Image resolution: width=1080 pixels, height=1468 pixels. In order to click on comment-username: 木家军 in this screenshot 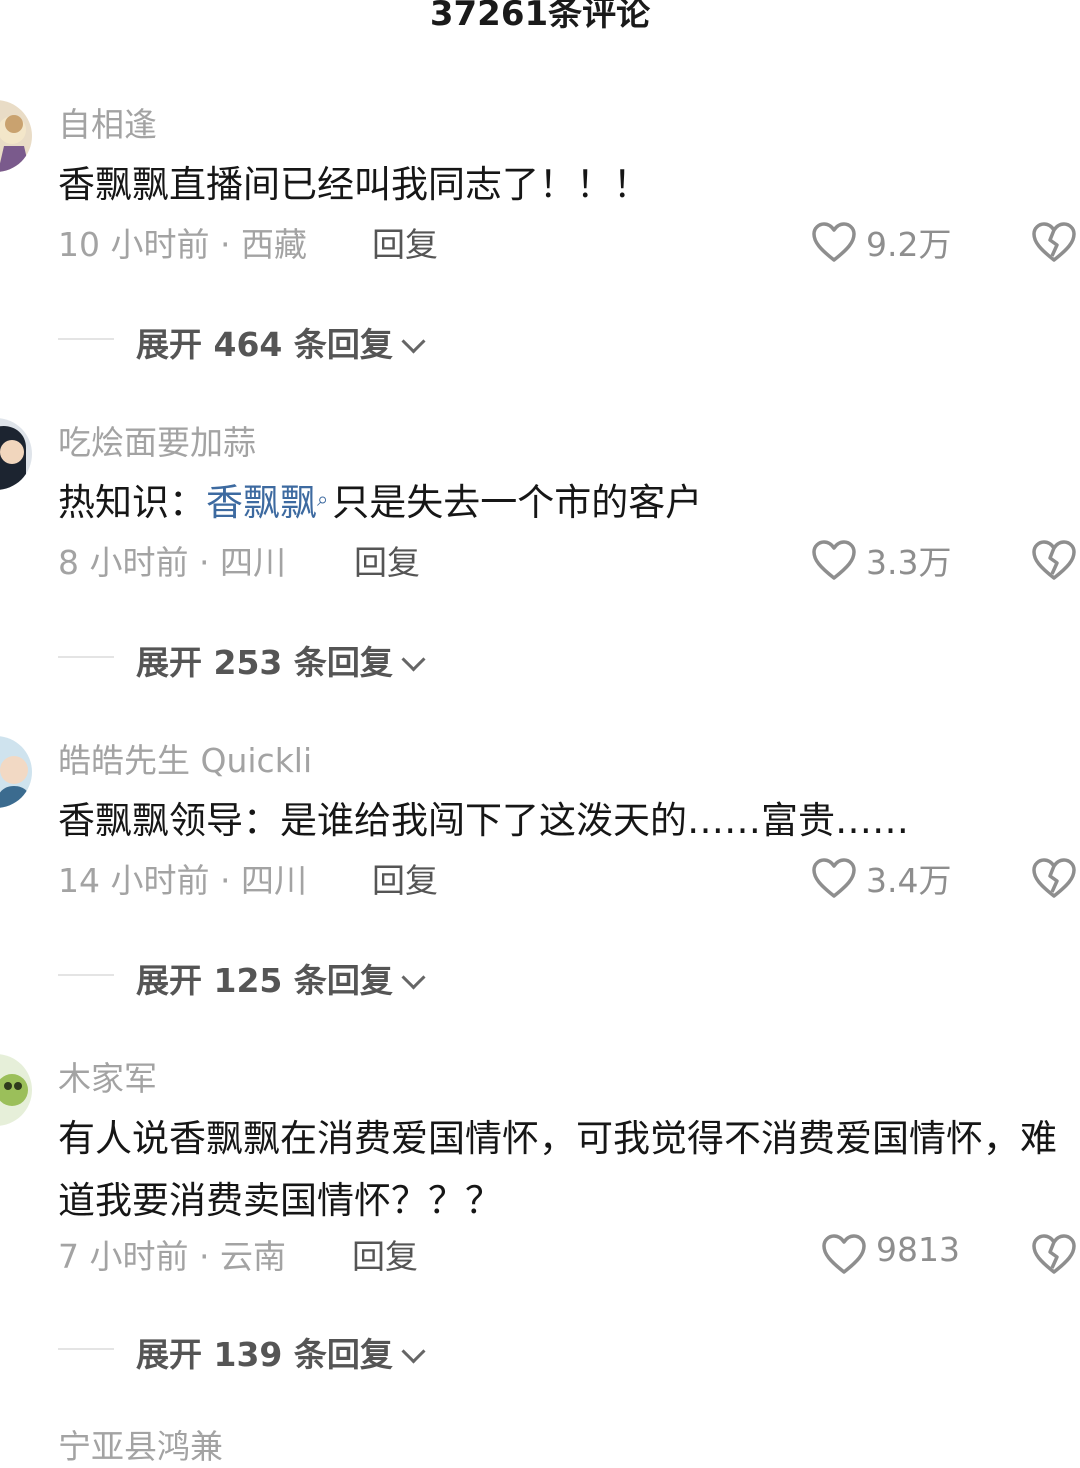, I will do `click(107, 1076)`.